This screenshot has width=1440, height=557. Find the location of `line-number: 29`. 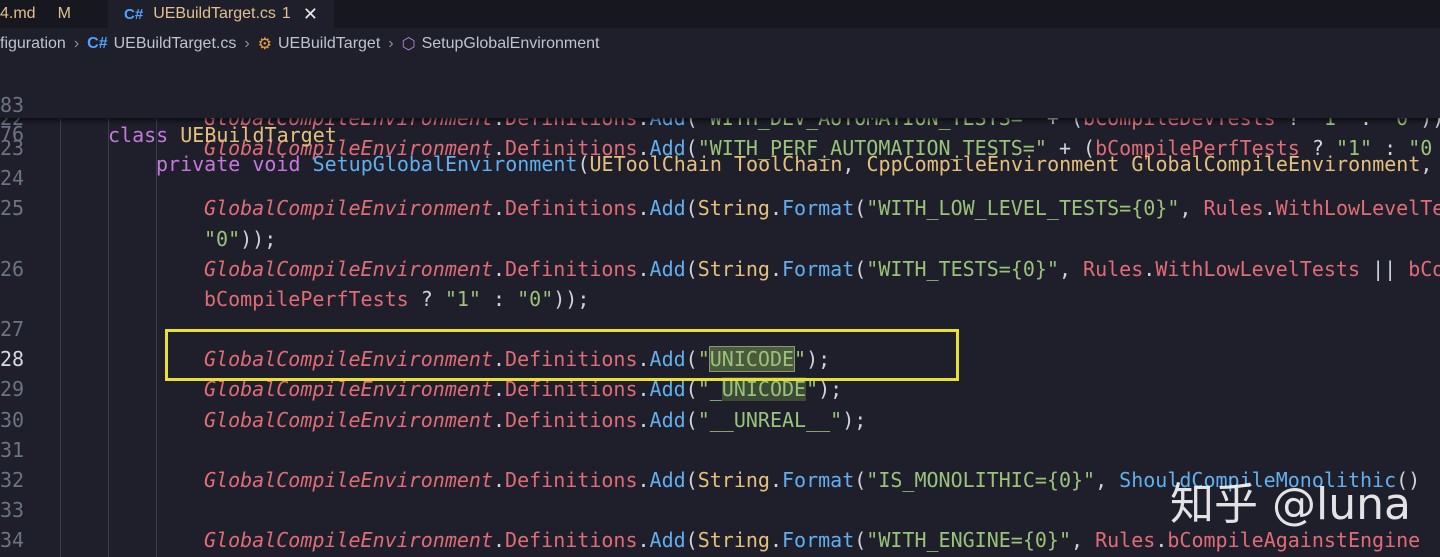

line-number: 29 is located at coordinates (12, 389).